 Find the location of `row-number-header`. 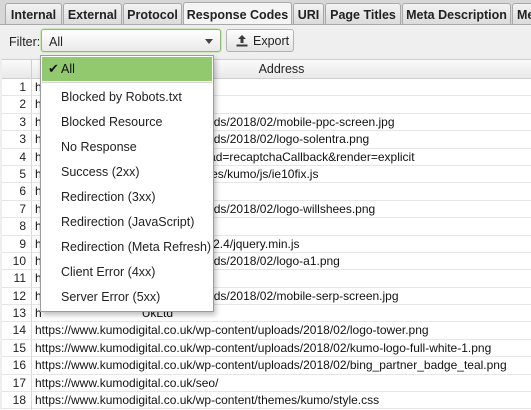

row-number-header is located at coordinates (17, 69).